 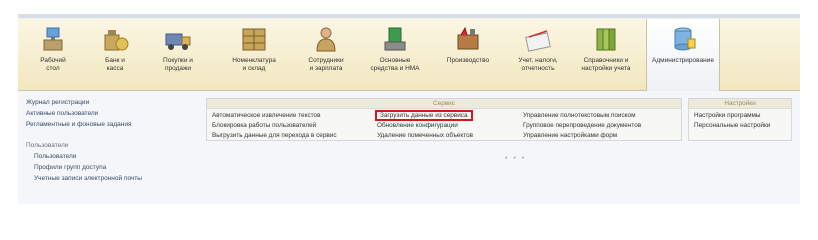 What do you see at coordinates (115, 64) in the screenshot?
I see `section-label: Банк и касса` at bounding box center [115, 64].